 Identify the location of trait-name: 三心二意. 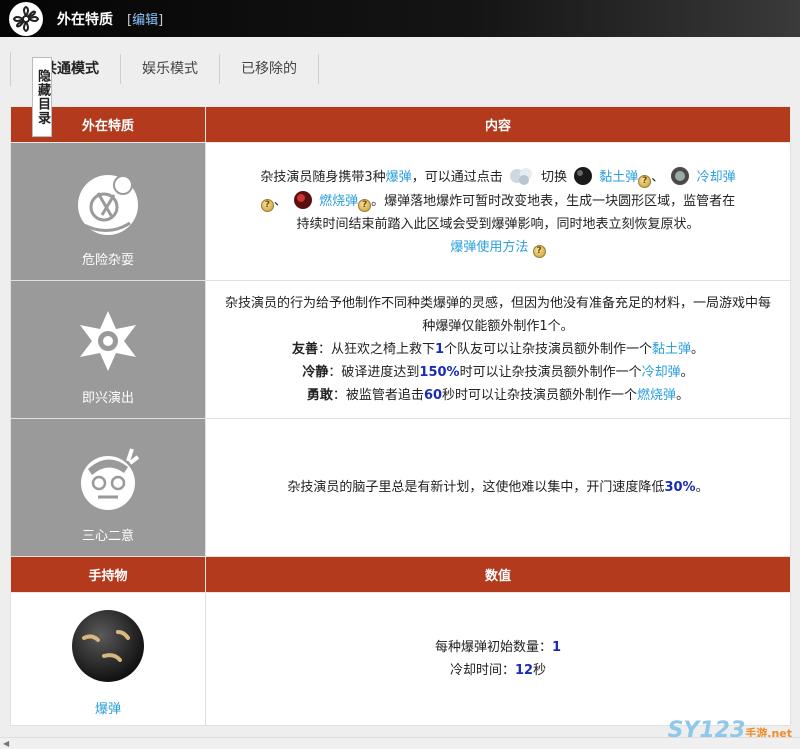
(107, 536).